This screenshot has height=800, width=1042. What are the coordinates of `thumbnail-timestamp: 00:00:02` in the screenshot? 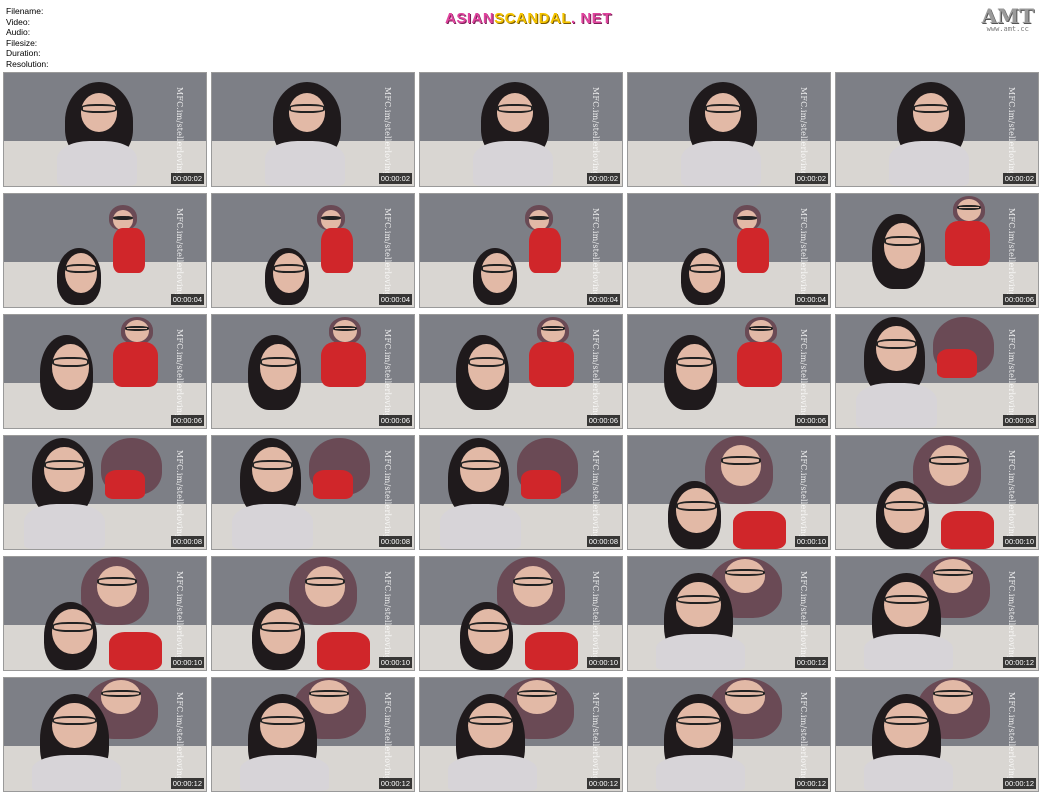 It's located at (187, 178).